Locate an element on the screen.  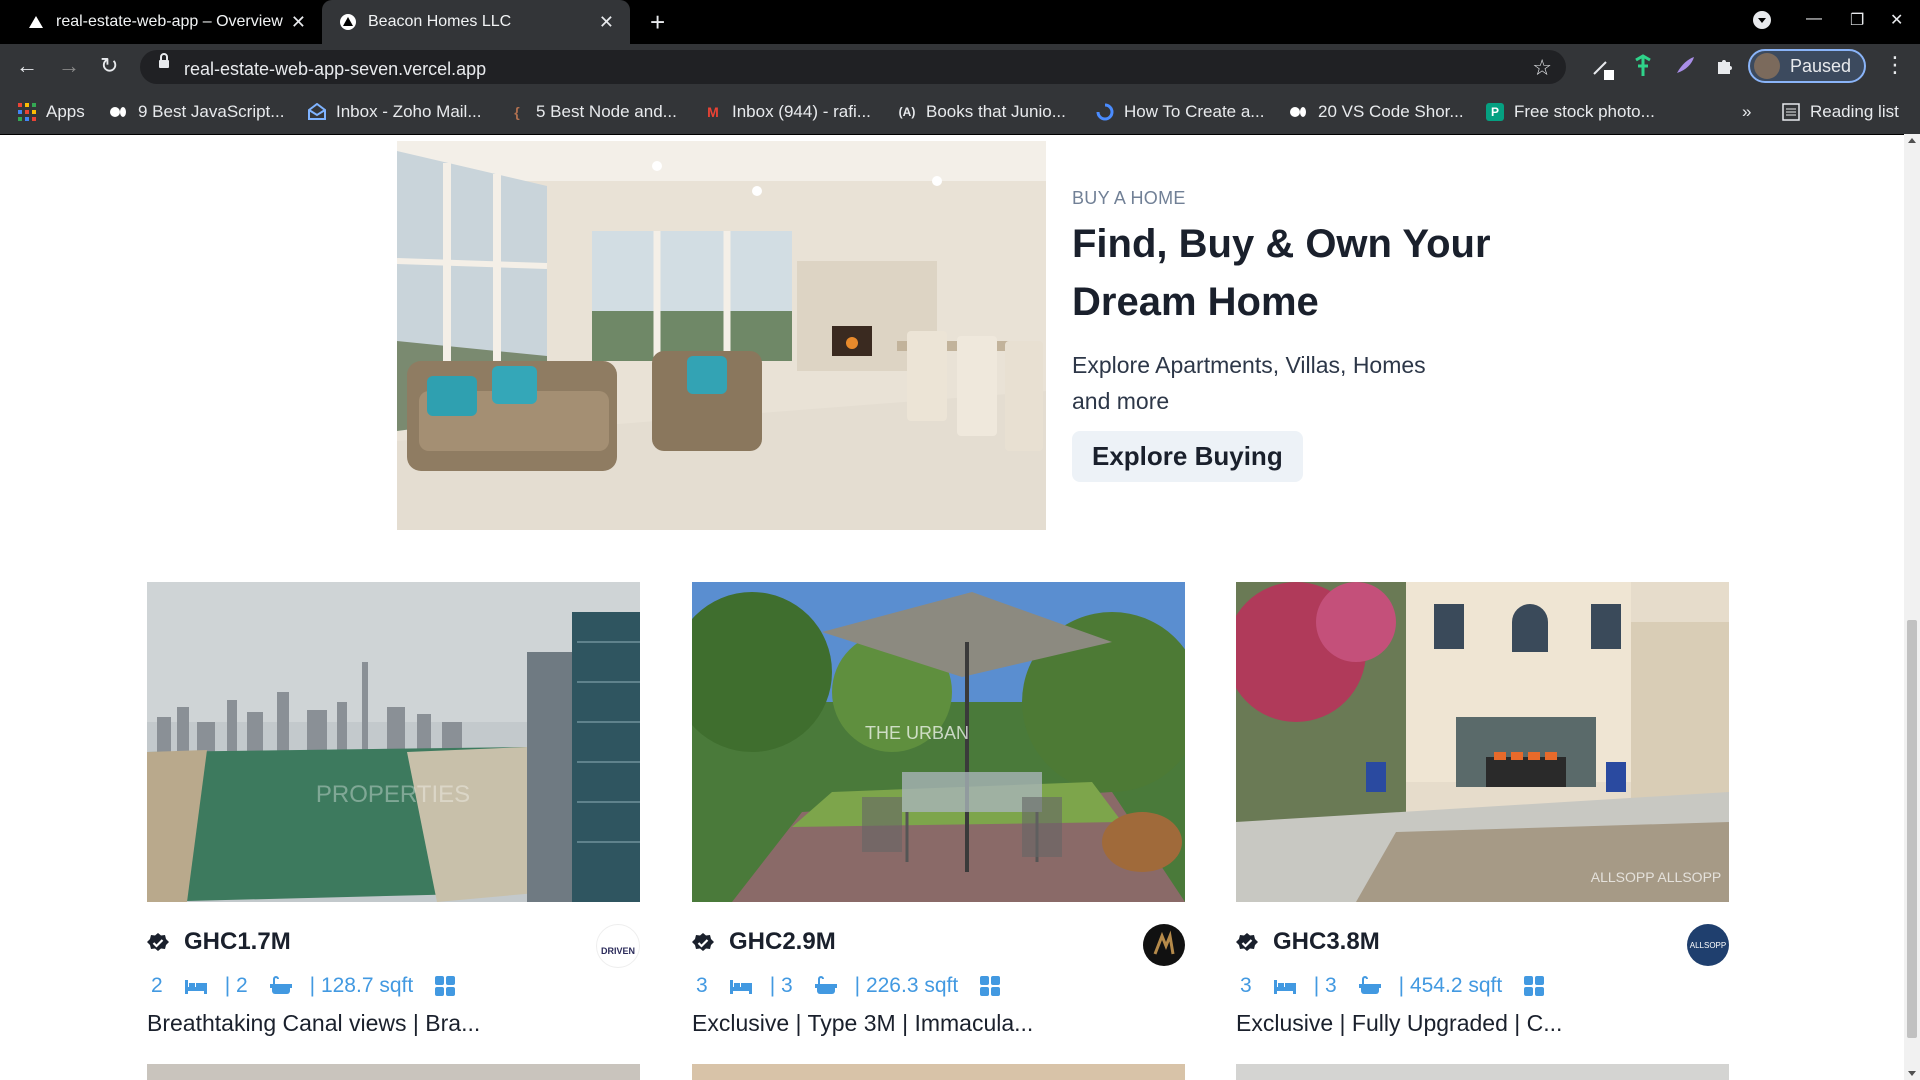
area-size: | 226.3 sqft is located at coordinates (906, 985).